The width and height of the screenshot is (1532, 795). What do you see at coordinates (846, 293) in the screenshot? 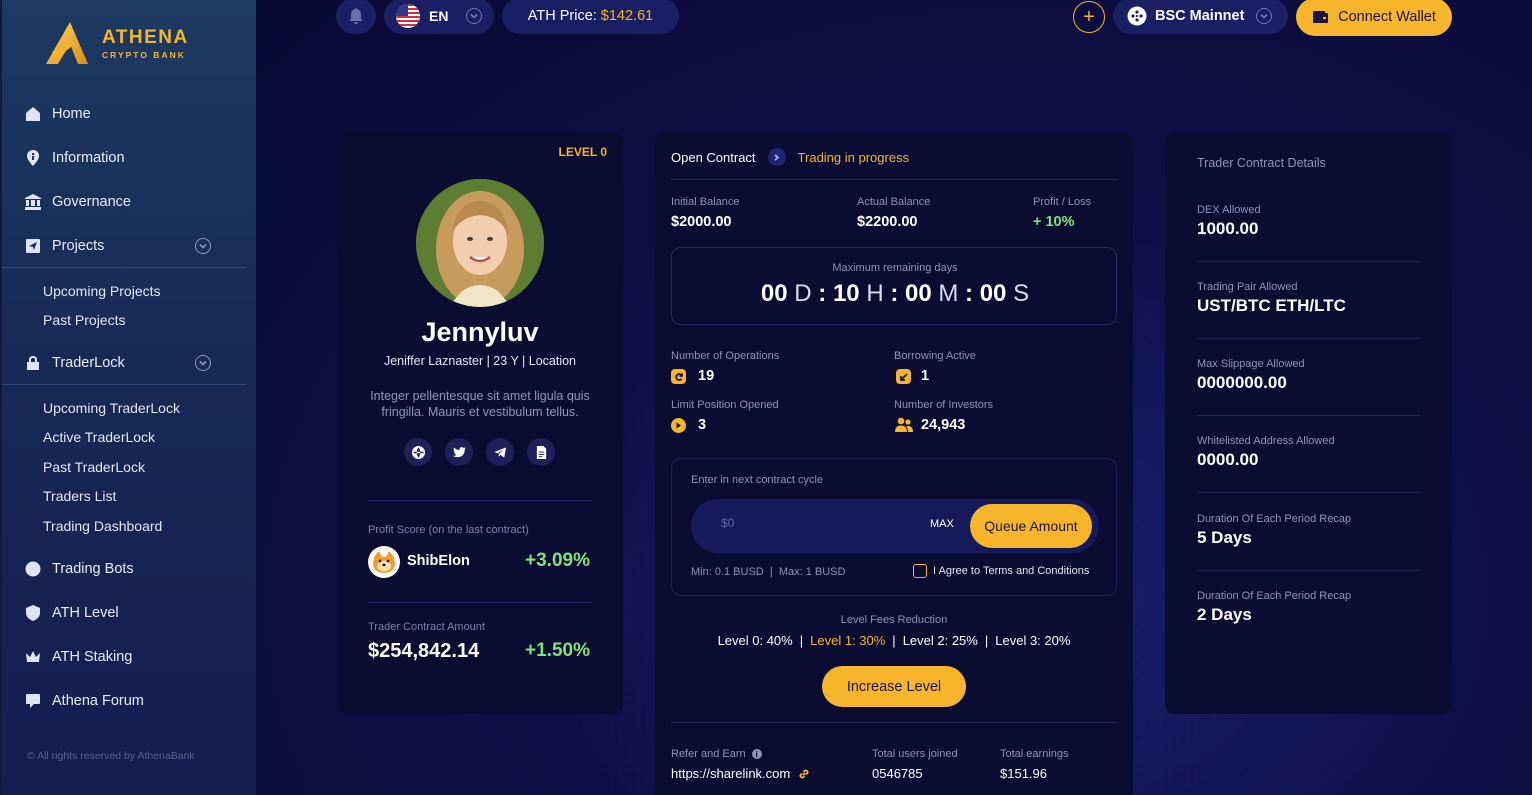
I see `timer-hours: 10` at bounding box center [846, 293].